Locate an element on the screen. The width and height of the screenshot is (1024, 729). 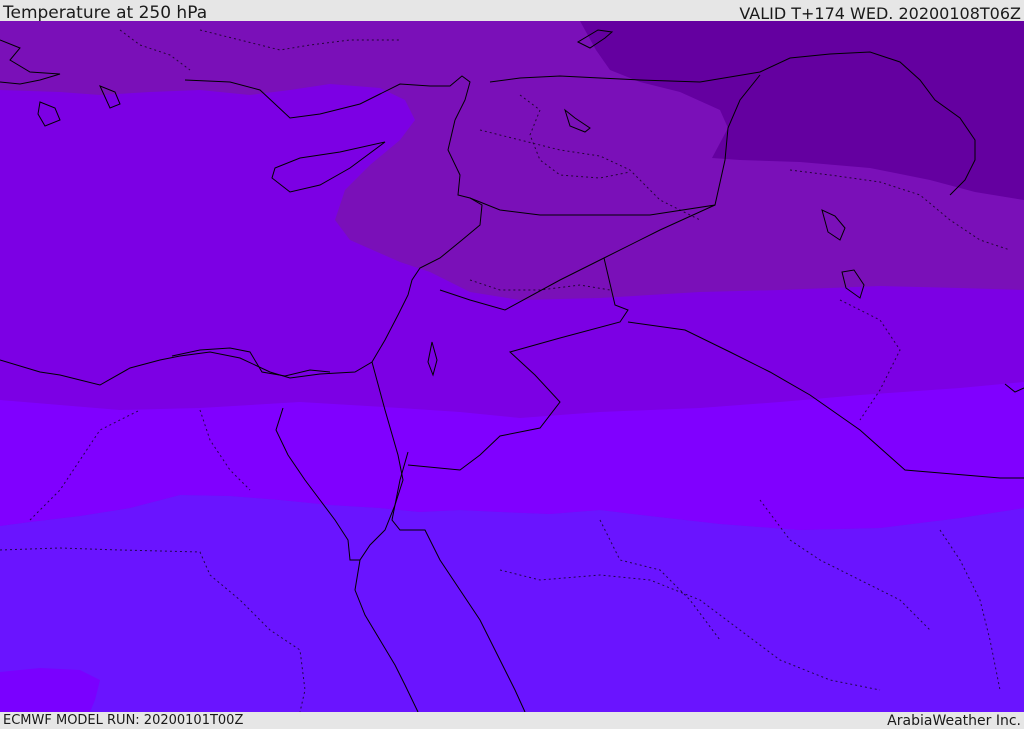
model-run: ECMWF MODEL RUN: 20200101T00Z is located at coordinates (123, 720).